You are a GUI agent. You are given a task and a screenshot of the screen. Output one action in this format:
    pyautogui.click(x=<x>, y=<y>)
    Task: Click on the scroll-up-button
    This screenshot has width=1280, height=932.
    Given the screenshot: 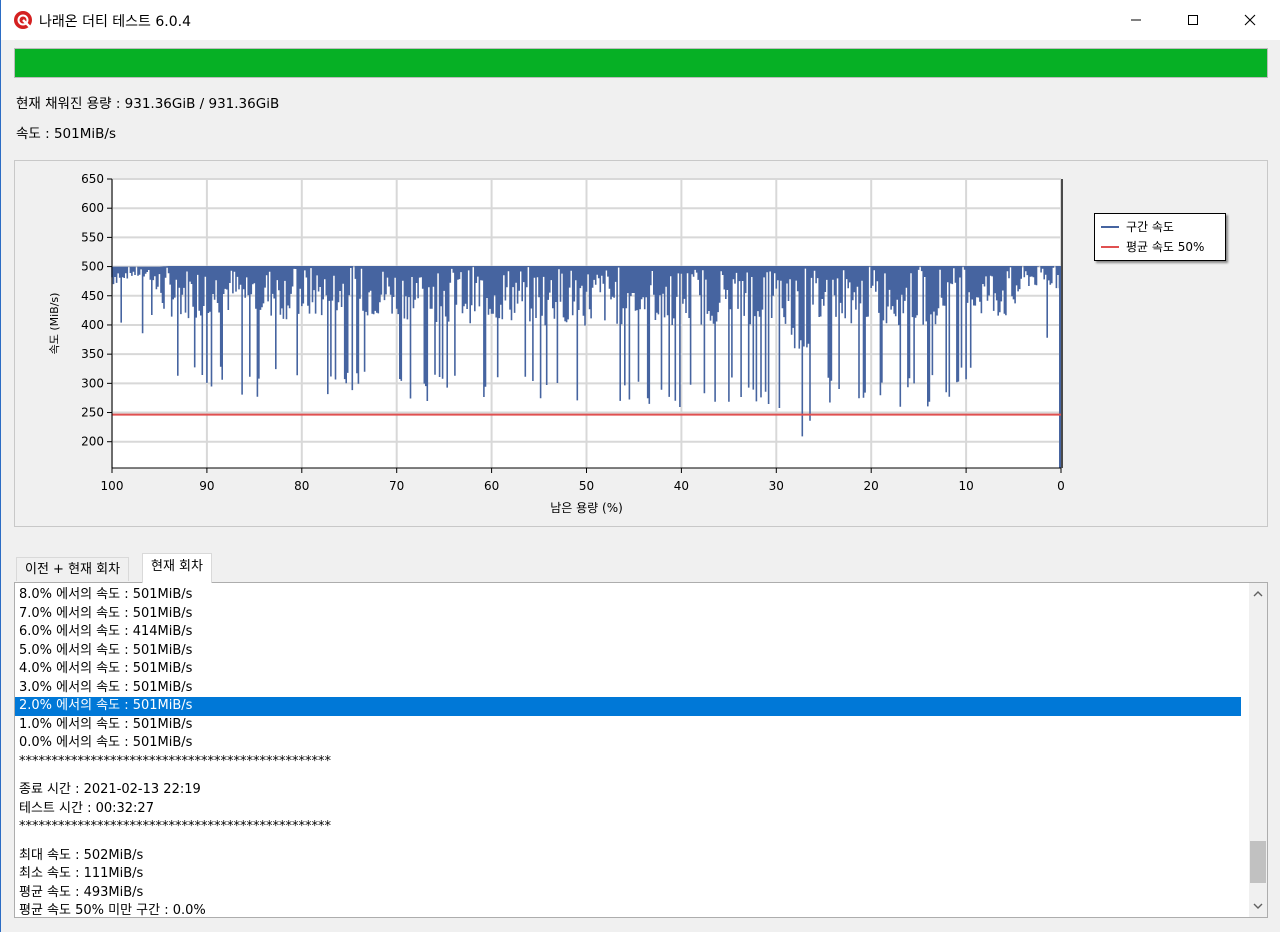 What is the action you would take?
    pyautogui.click(x=1258, y=594)
    